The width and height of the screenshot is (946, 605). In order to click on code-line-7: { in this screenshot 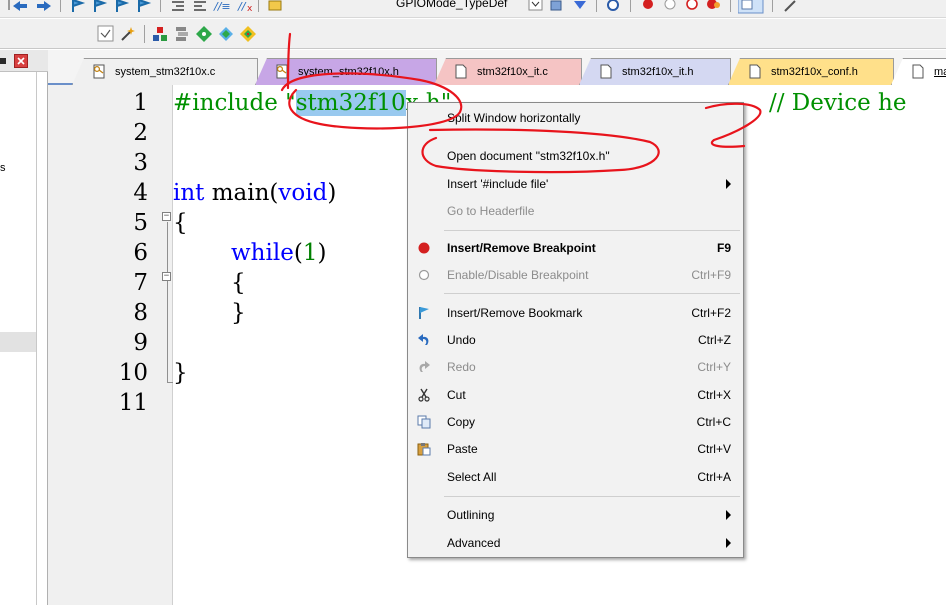, I will do `click(238, 283)`.